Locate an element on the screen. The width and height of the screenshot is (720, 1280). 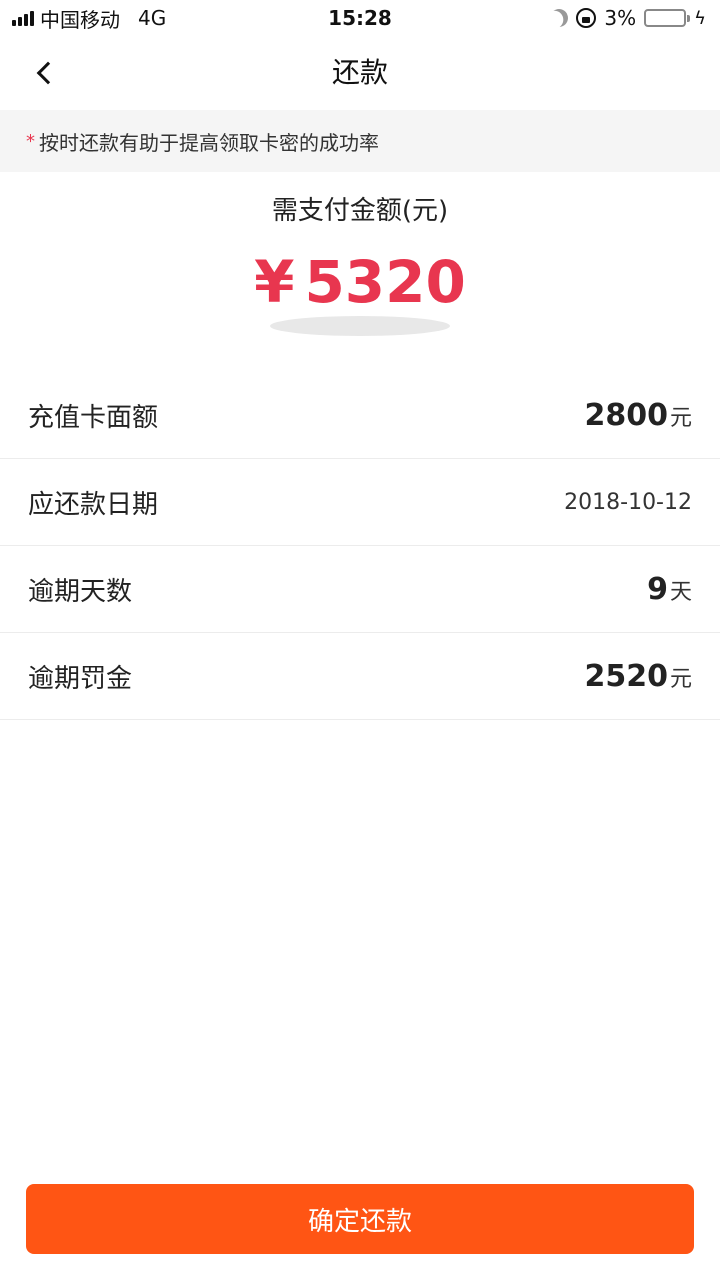
battery-icon is located at coordinates (667, 18).